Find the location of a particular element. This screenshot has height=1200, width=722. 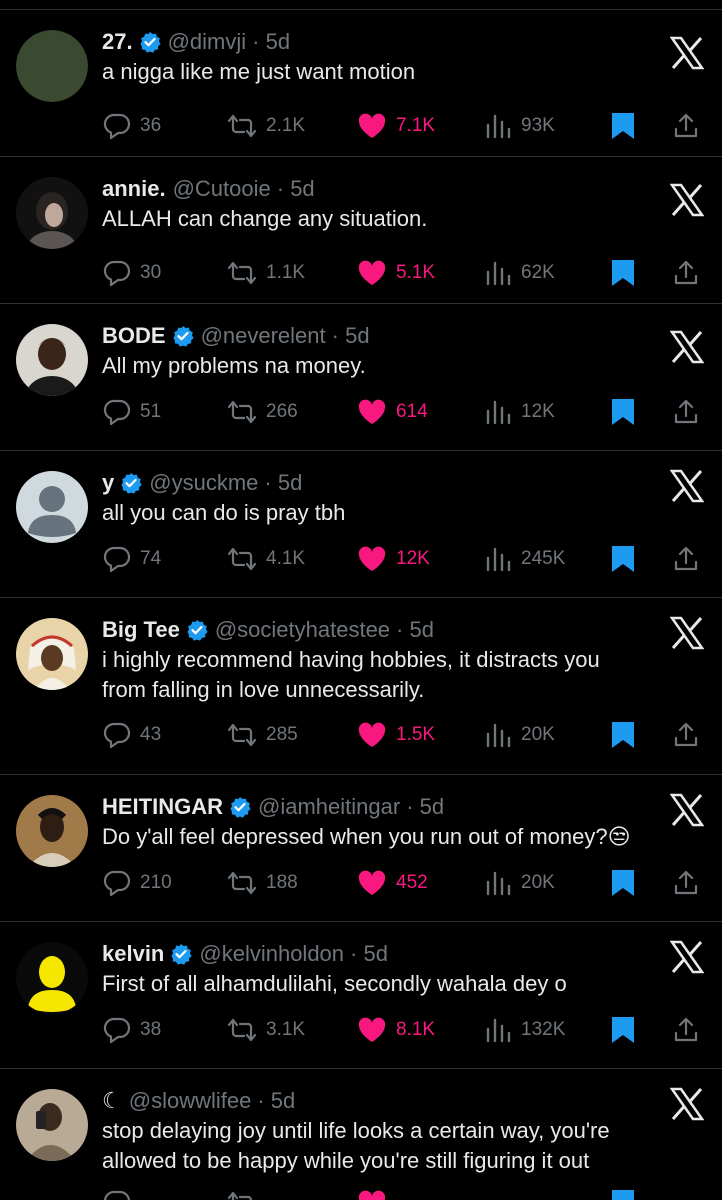

display-name: ☾ is located at coordinates (112, 1101).